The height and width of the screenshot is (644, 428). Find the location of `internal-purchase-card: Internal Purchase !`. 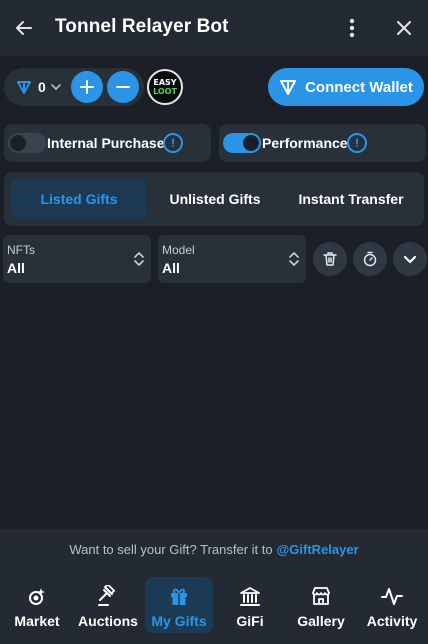

internal-purchase-card: Internal Purchase ! is located at coordinates (107, 143).